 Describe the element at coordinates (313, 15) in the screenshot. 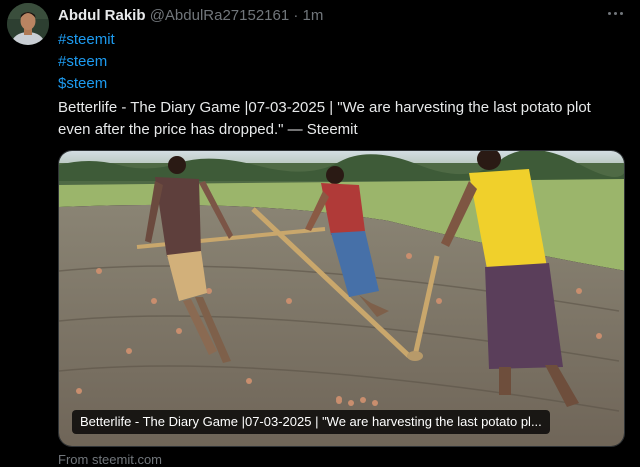

I see `timestamp: 1m` at that location.